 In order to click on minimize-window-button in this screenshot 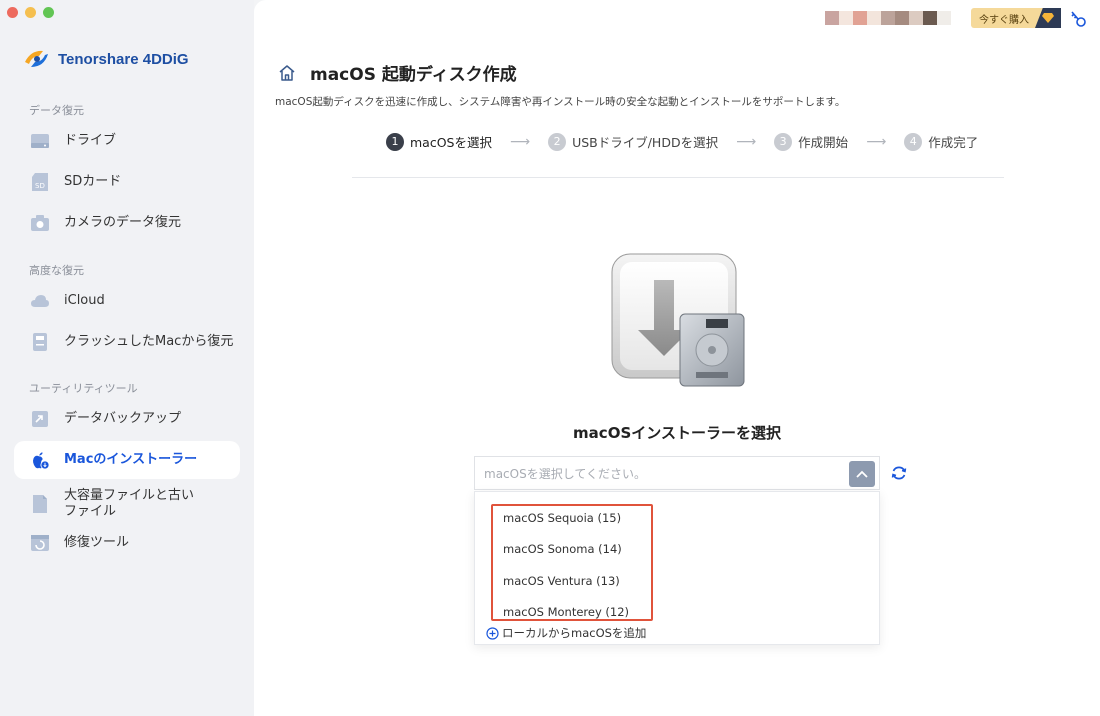, I will do `click(30, 12)`.